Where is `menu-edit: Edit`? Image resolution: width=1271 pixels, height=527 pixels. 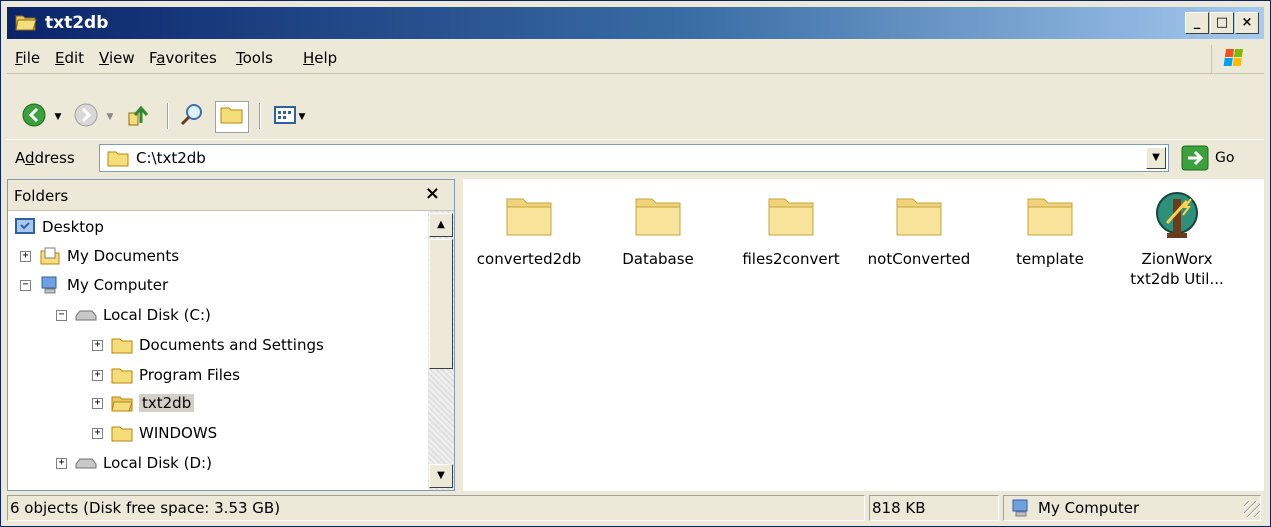
menu-edit: Edit is located at coordinates (69, 58).